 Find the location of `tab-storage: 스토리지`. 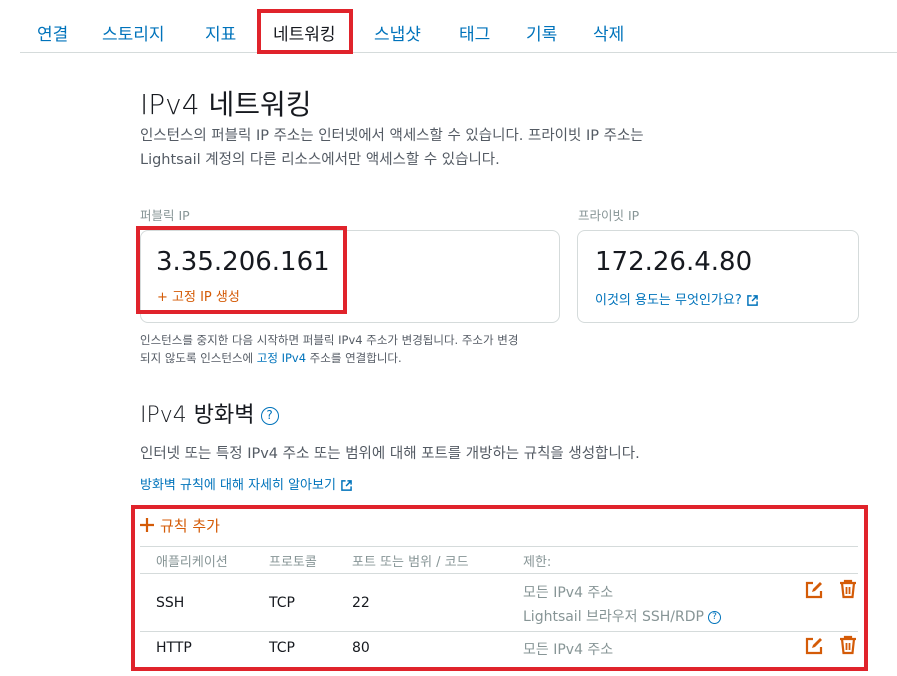

tab-storage: 스토리지 is located at coordinates (133, 32).